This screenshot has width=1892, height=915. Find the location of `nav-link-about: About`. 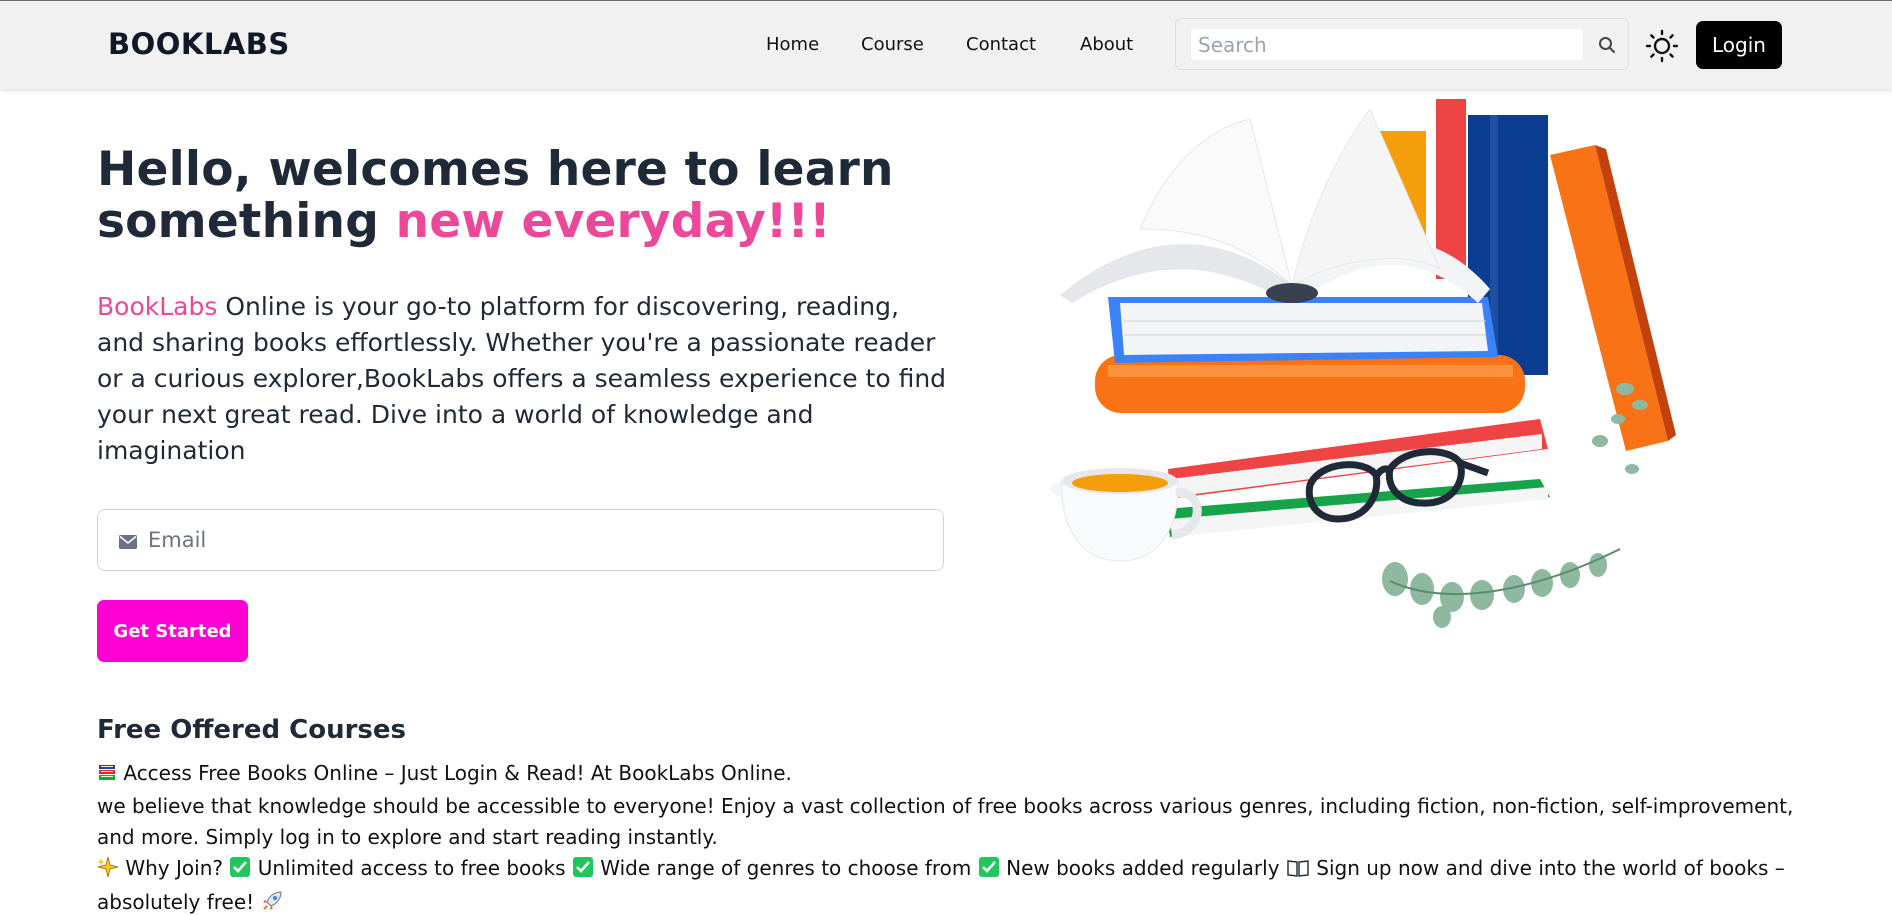

nav-link-about: About is located at coordinates (1106, 44).